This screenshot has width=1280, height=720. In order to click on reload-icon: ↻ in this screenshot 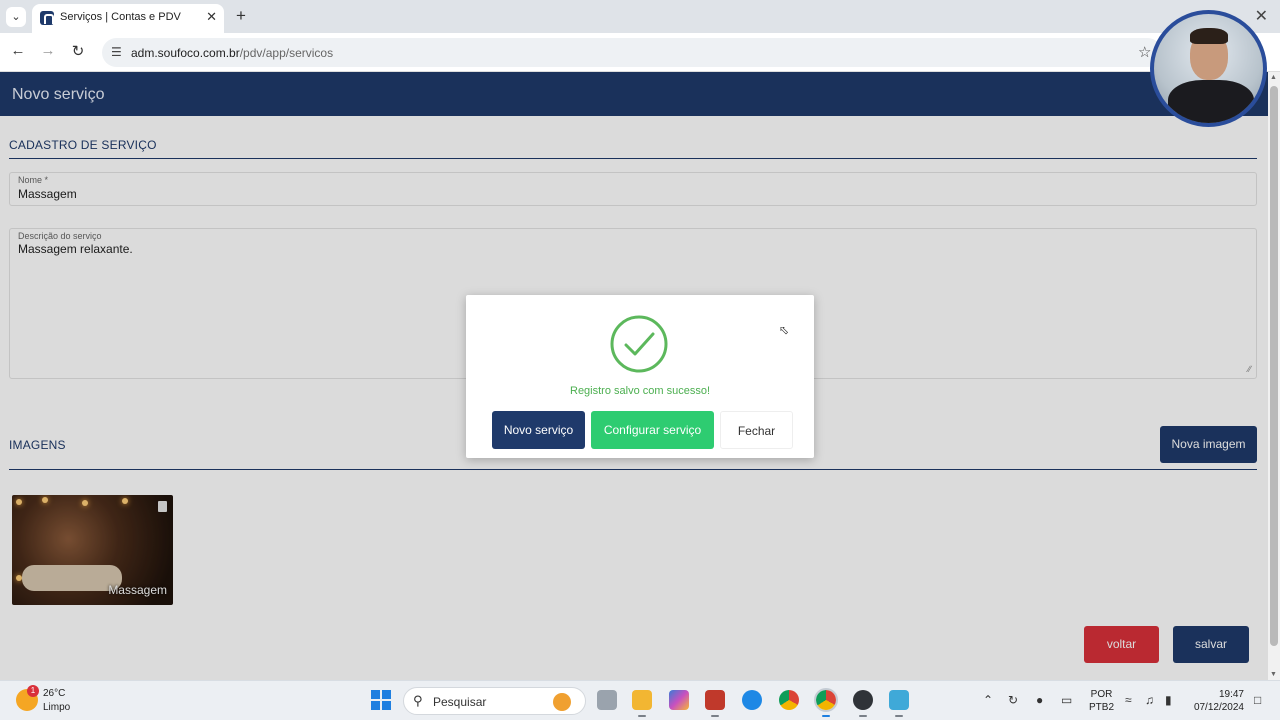, I will do `click(78, 51)`.